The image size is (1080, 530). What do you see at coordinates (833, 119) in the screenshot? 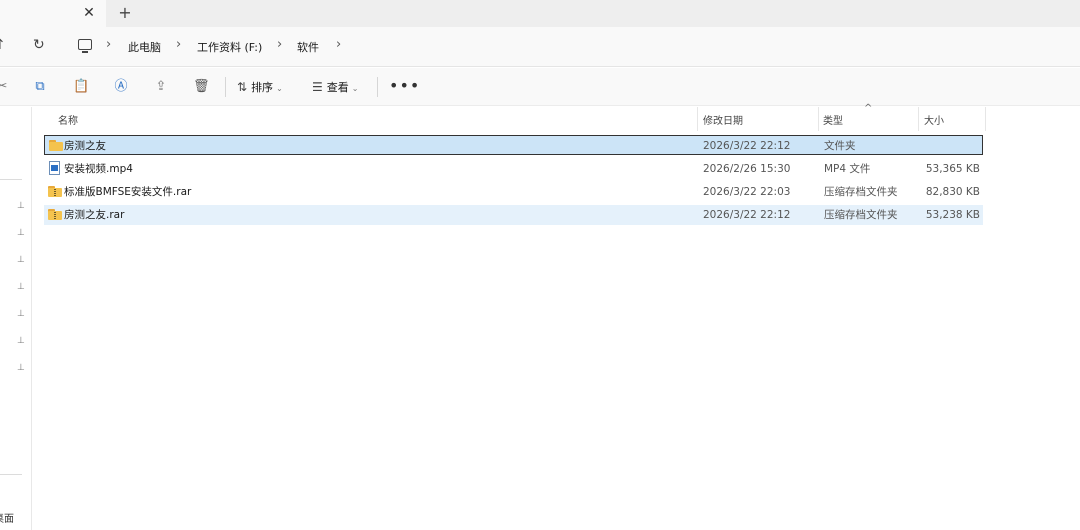
I see `column-header-type: 类型` at bounding box center [833, 119].